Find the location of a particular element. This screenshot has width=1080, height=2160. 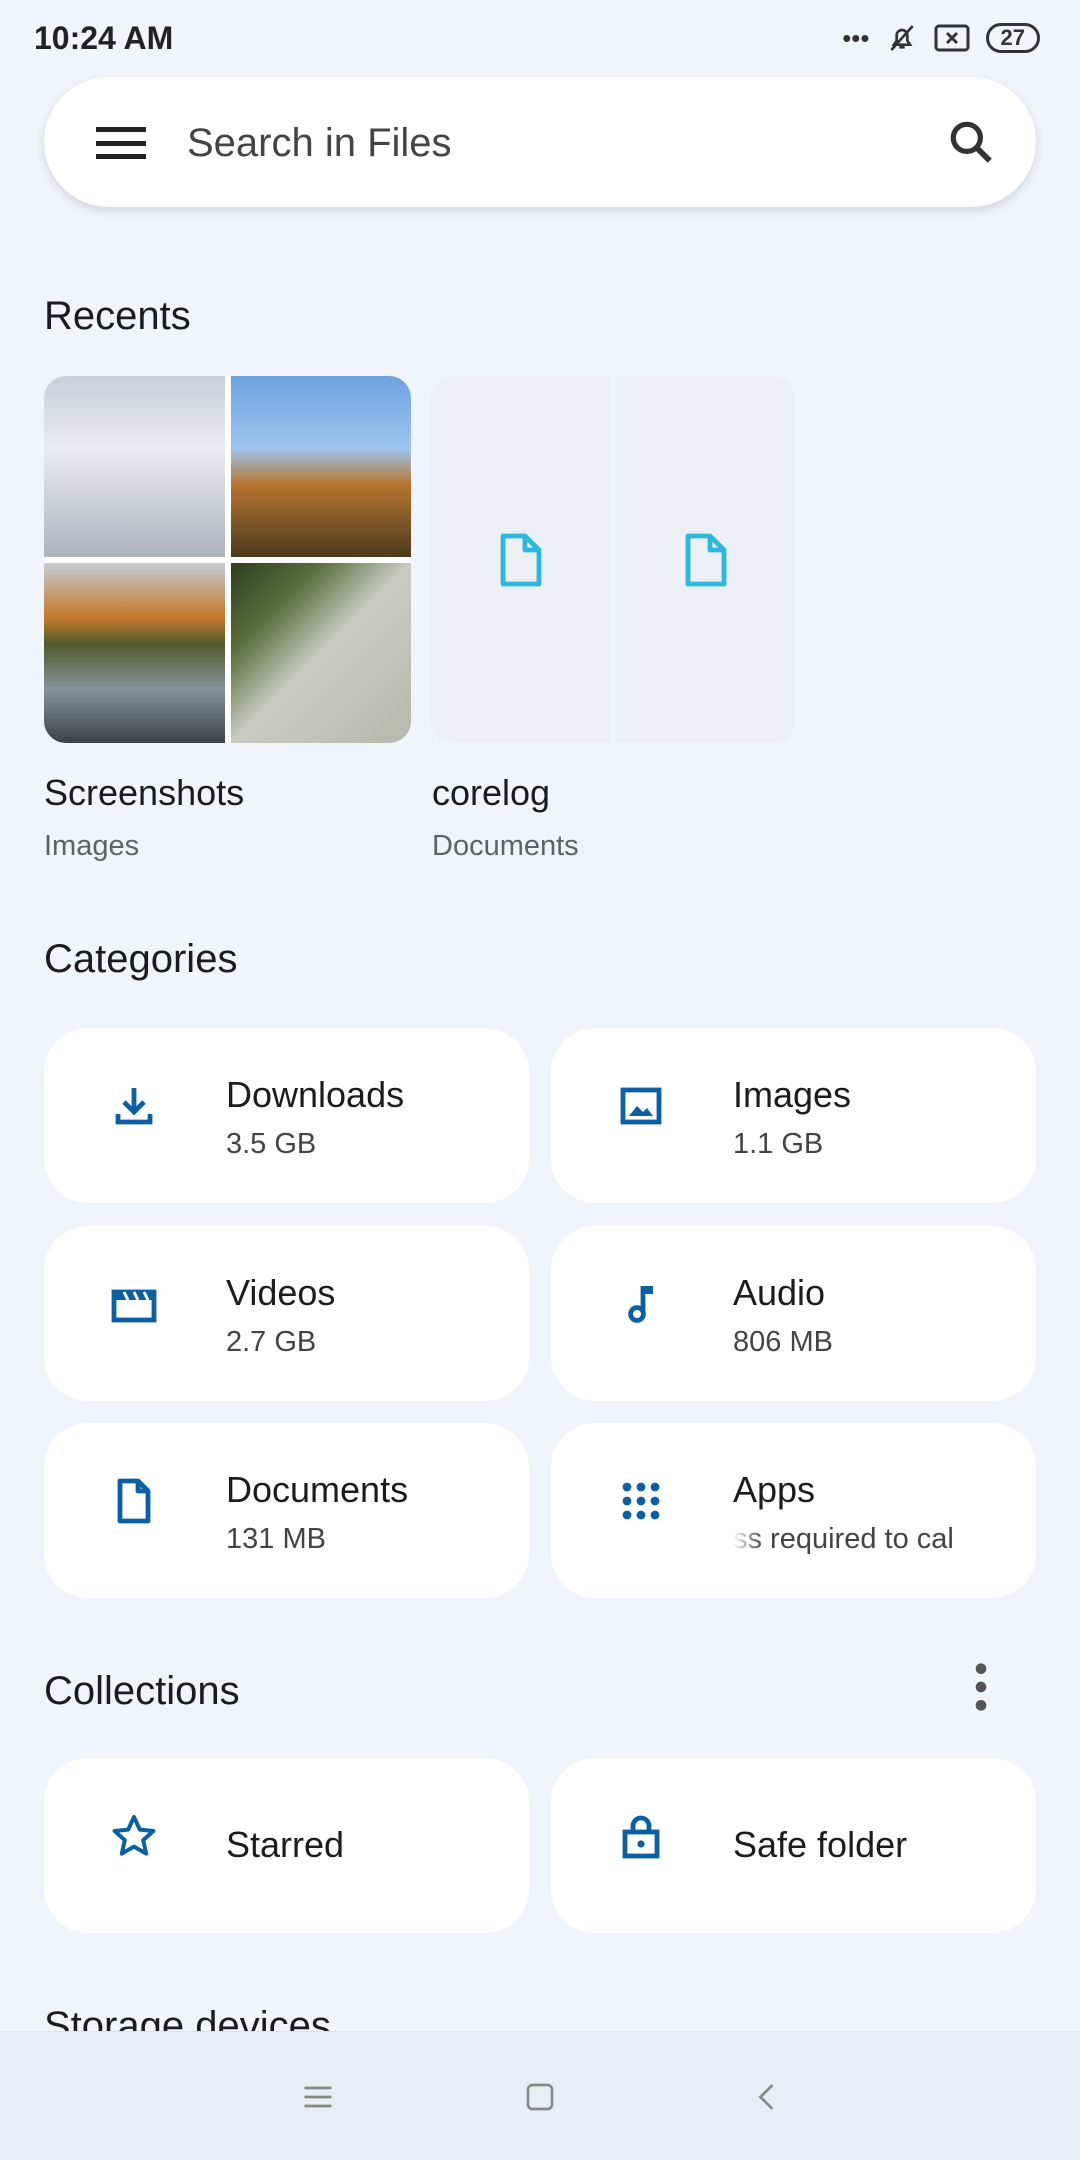

collection-starred: Starred is located at coordinates (286, 1845).